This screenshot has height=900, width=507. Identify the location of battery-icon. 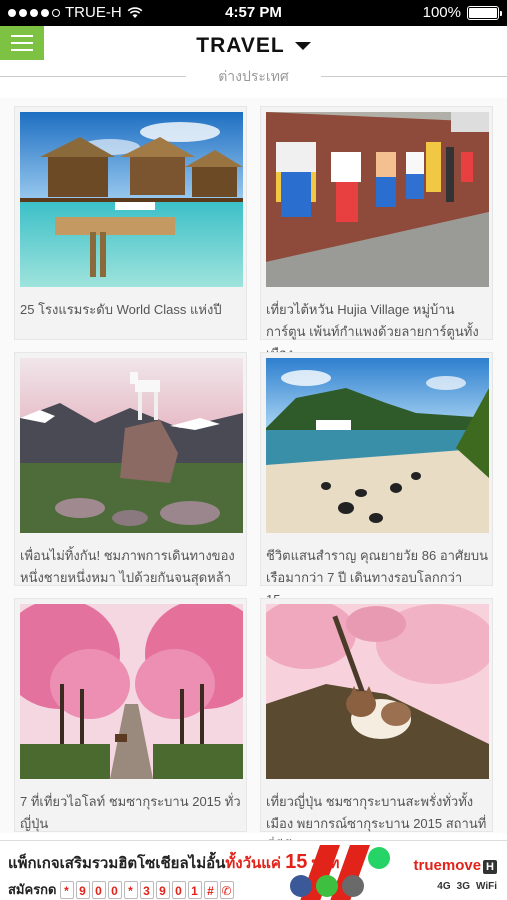
(484, 12).